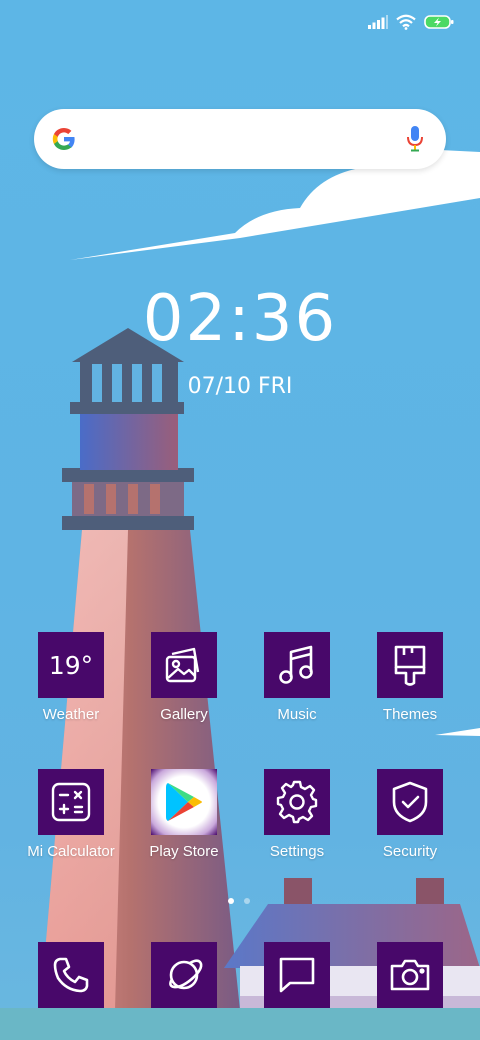 The width and height of the screenshot is (480, 1040). What do you see at coordinates (439, 22) in the screenshot?
I see `battery-charging-icon` at bounding box center [439, 22].